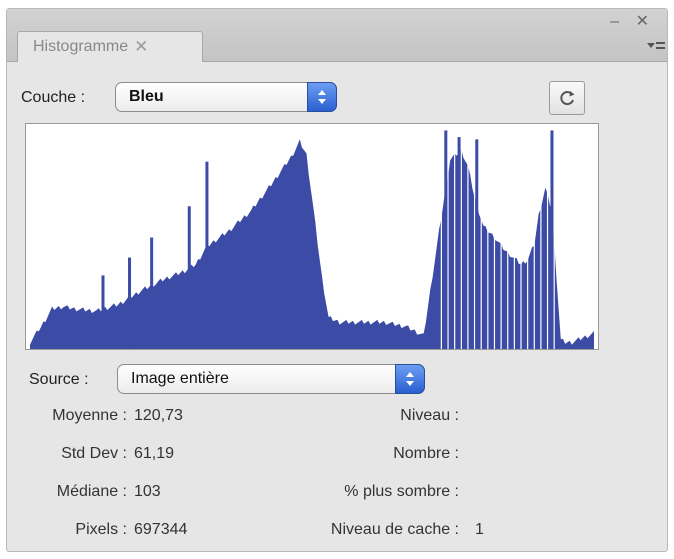 The width and height of the screenshot is (674, 559). I want to click on channel-select: Bleu, so click(226, 97).